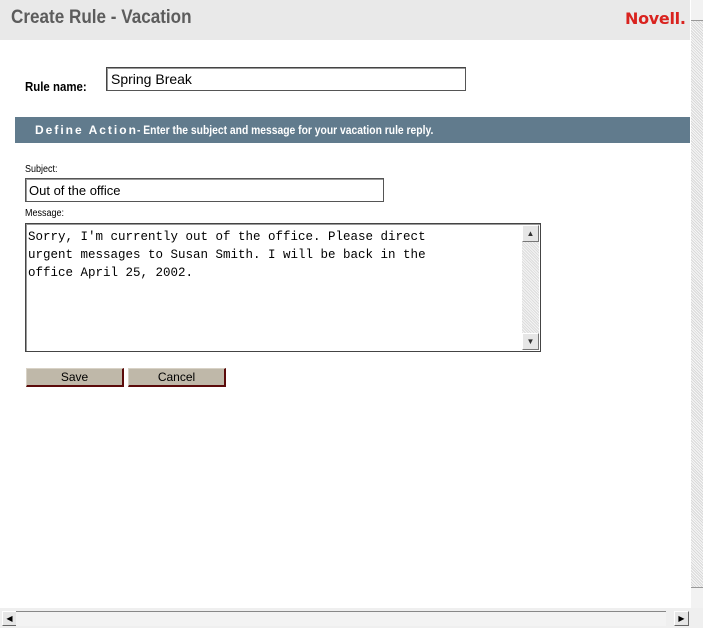 The width and height of the screenshot is (703, 628). What do you see at coordinates (56, 86) in the screenshot?
I see `rule-name-label: Rule name:` at bounding box center [56, 86].